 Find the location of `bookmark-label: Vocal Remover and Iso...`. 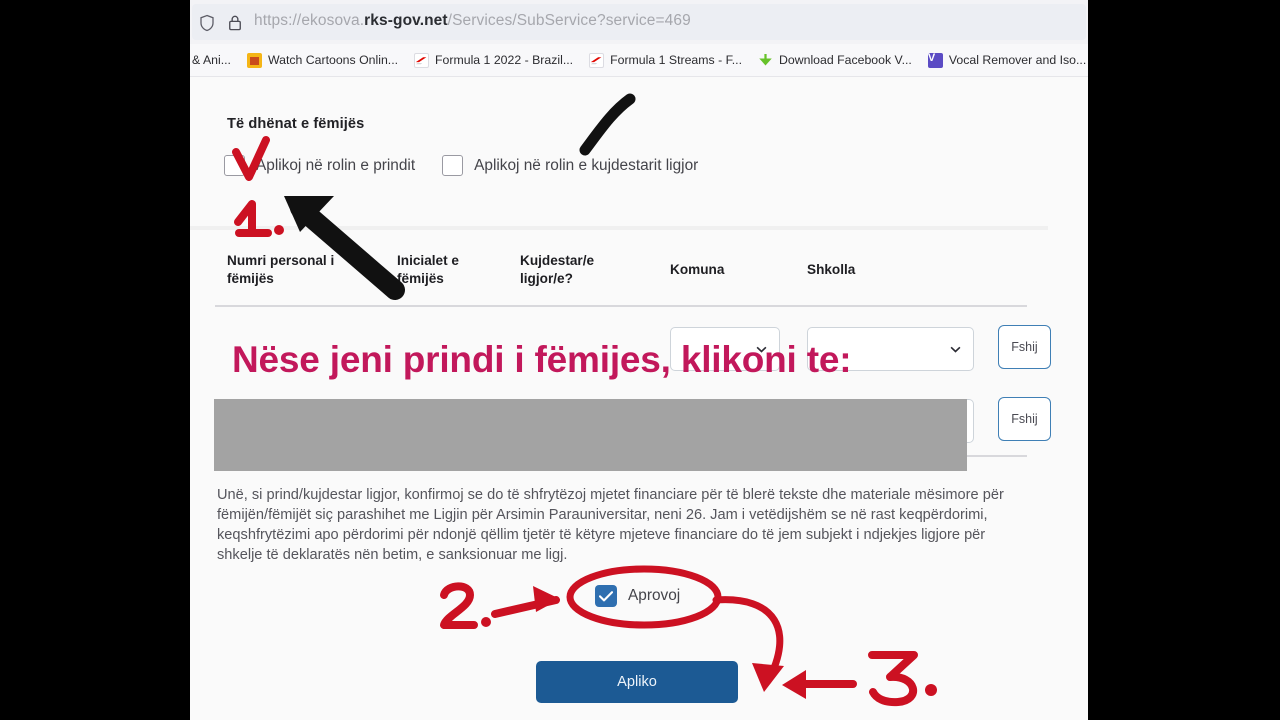

bookmark-label: Vocal Remover and Iso... is located at coordinates (1017, 60).